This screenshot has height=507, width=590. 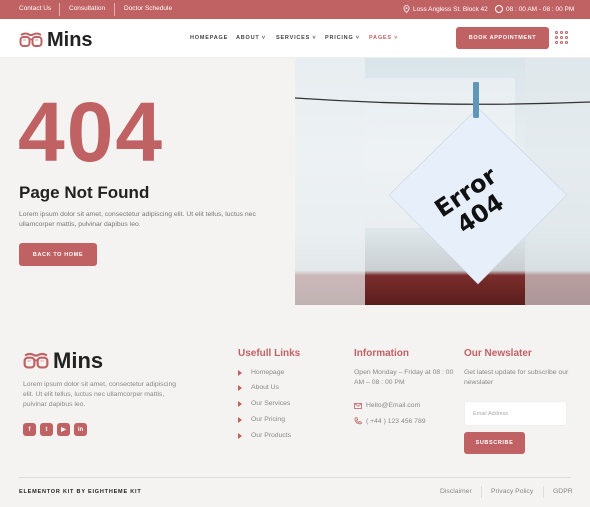 What do you see at coordinates (450, 9) in the screenshot?
I see `address-text: Loss Angless St. Block 42` at bounding box center [450, 9].